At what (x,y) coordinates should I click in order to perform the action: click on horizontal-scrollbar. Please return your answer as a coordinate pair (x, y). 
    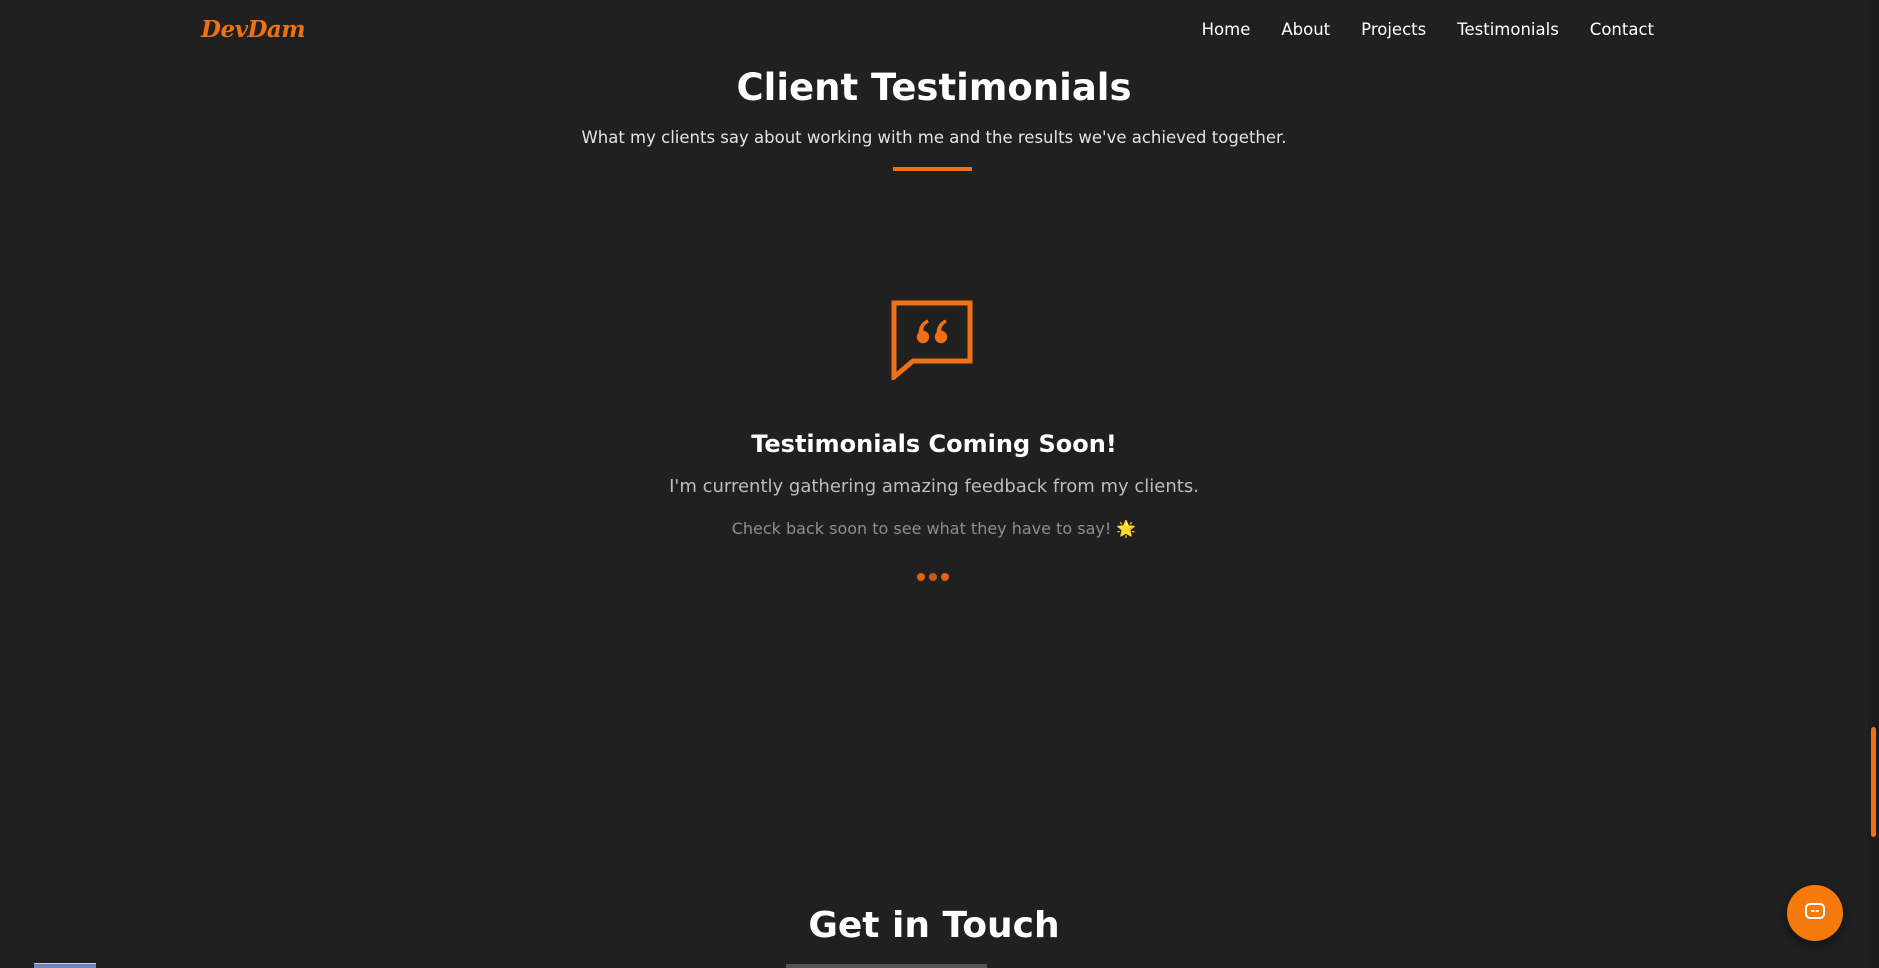
    Looking at the image, I should click on (886, 966).